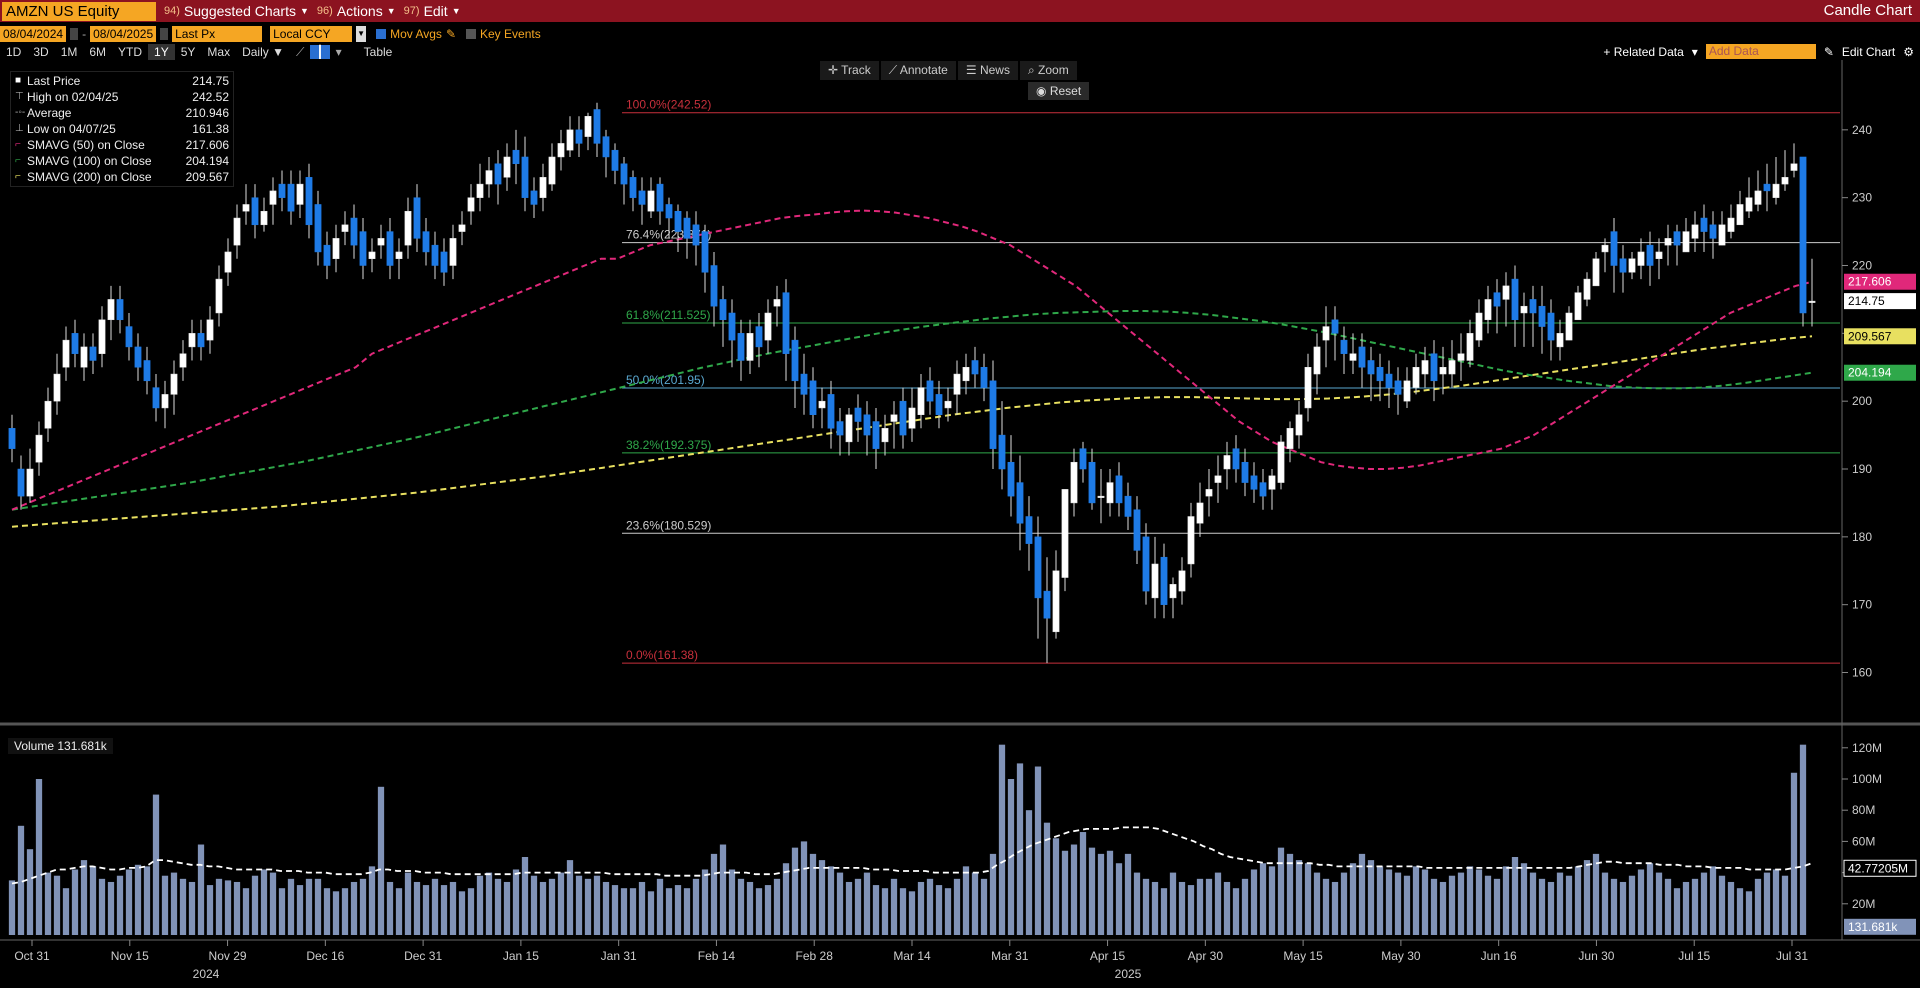 This screenshot has width=1920, height=988. Describe the element at coordinates (1863, 904) in the screenshot. I see `volume-tick-label: 20M` at that location.